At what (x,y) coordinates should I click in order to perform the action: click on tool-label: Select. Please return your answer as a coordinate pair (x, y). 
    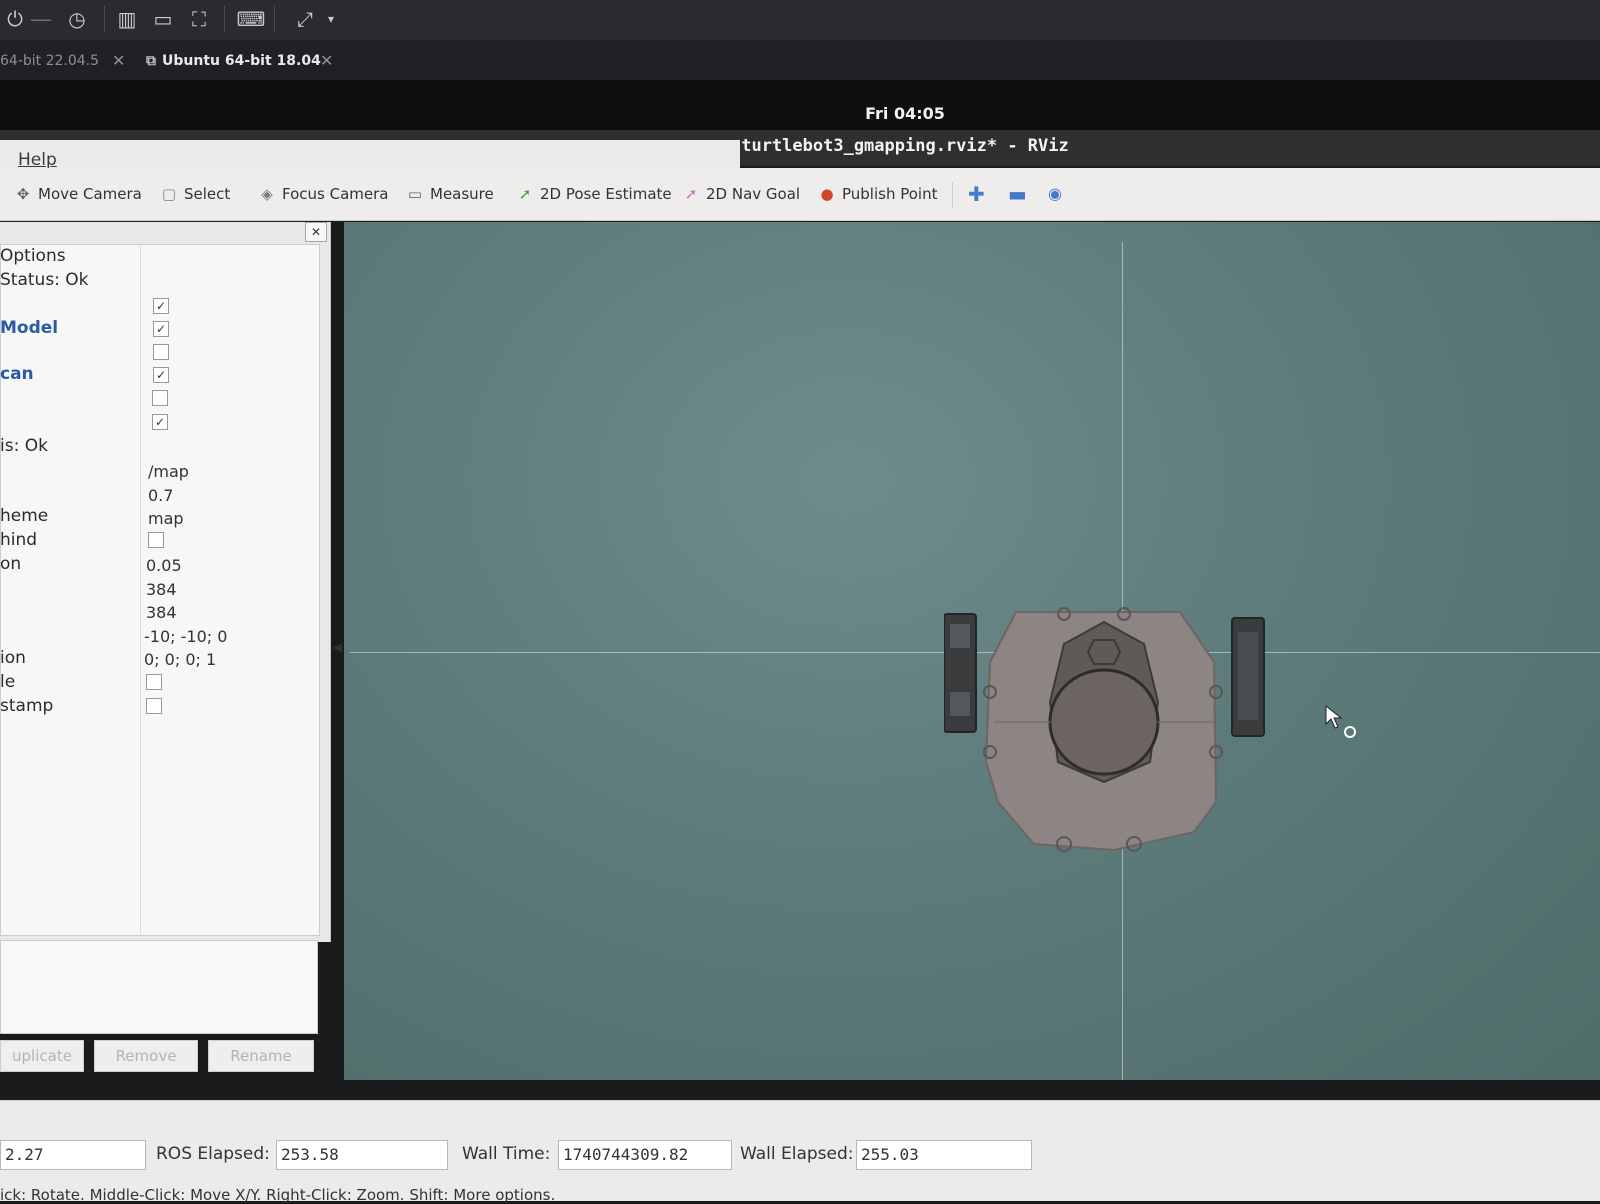
    Looking at the image, I should click on (207, 194).